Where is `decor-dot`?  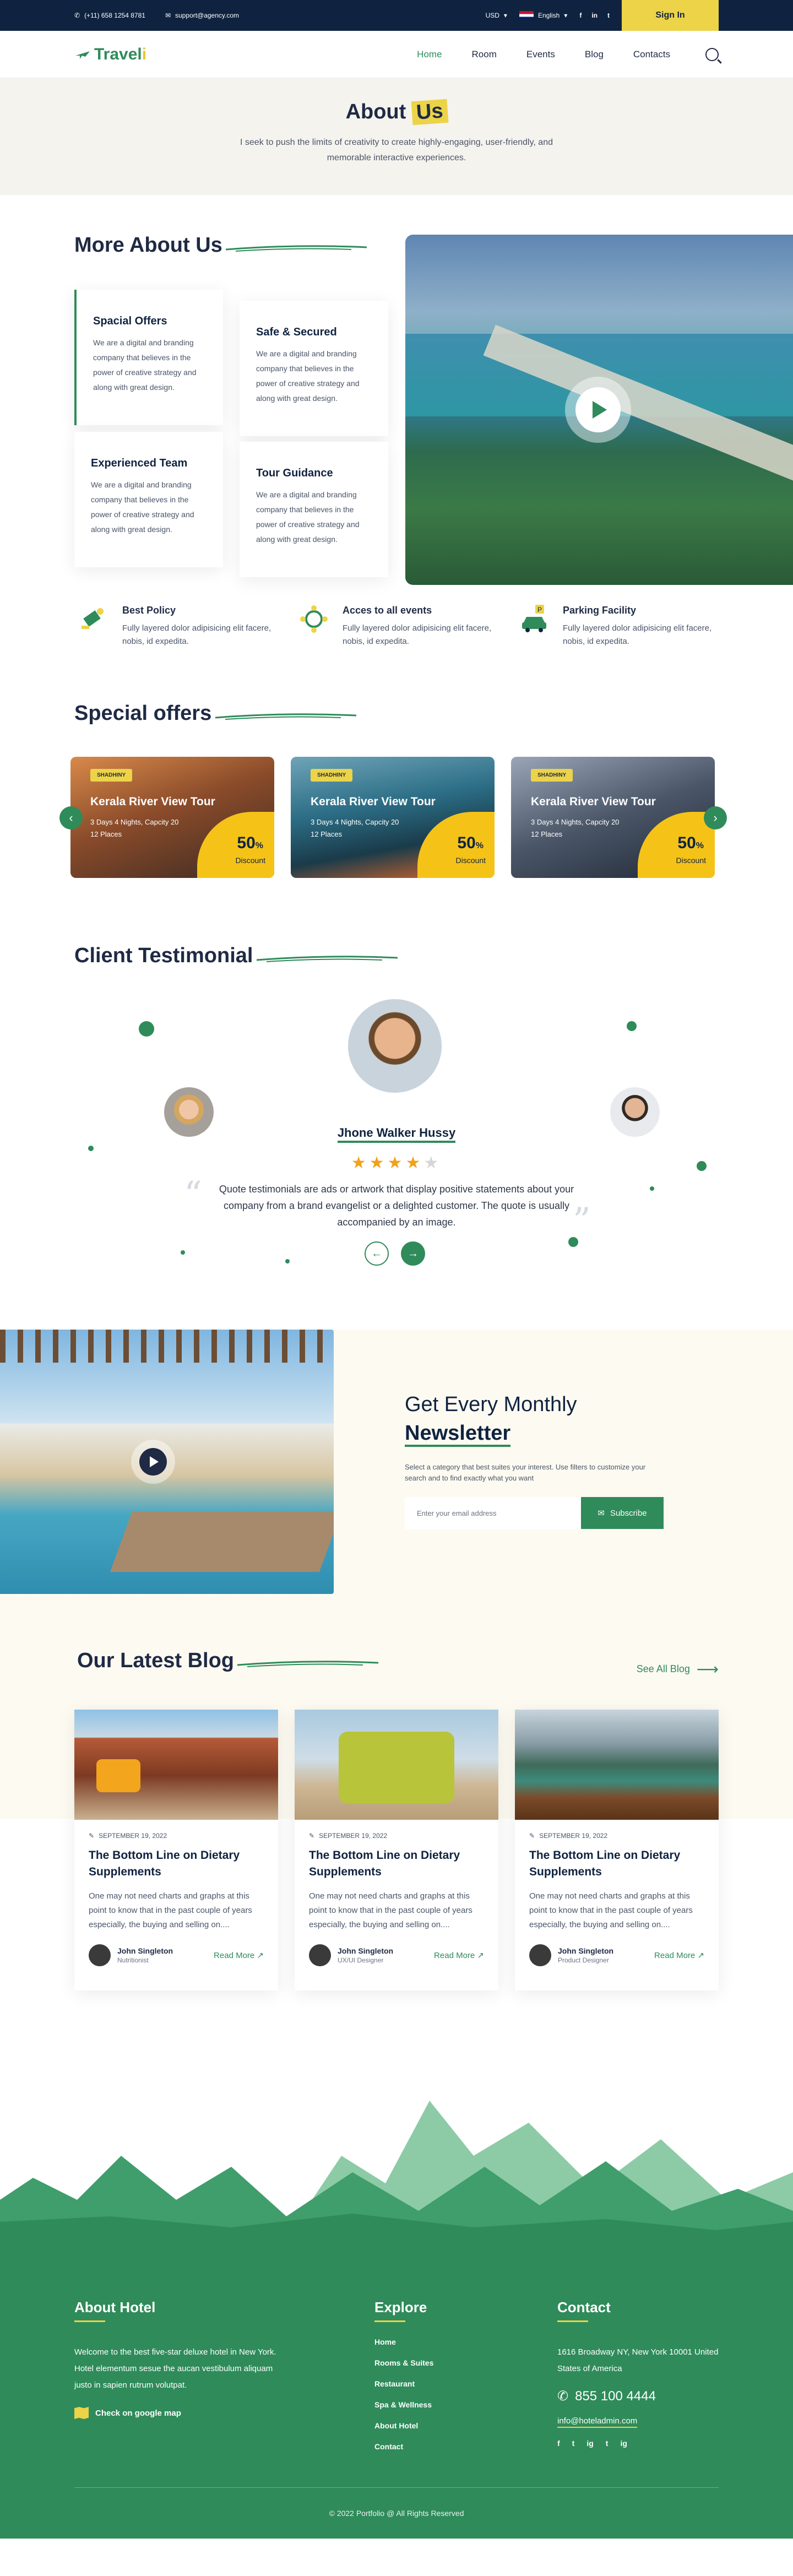 decor-dot is located at coordinates (632, 1026).